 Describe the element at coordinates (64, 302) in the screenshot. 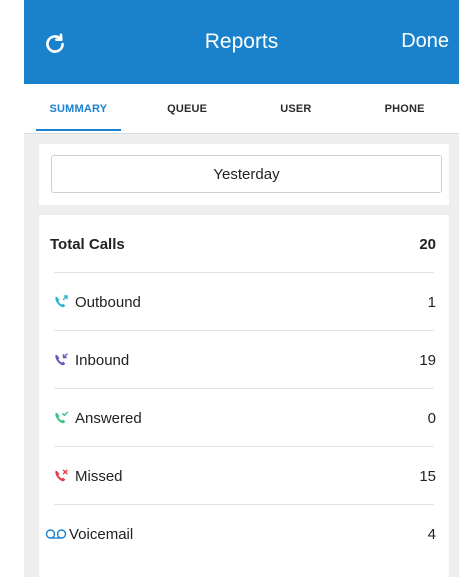

I see `outbound-call-icon` at that location.